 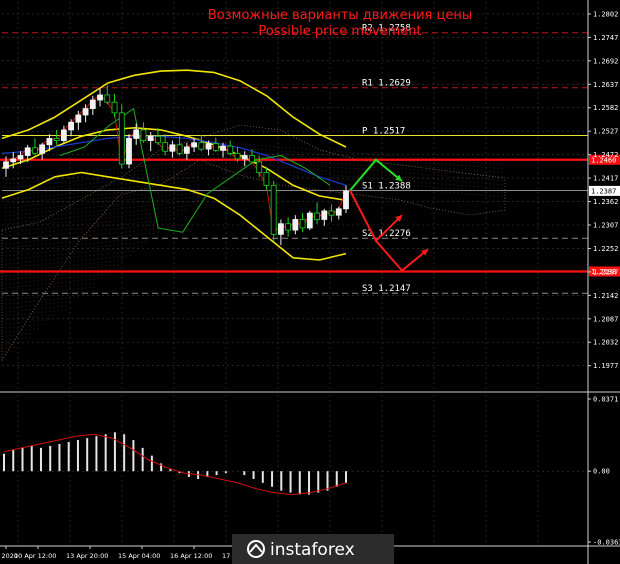 I want to click on pivot-label-r1: R1 1.2629, so click(x=386, y=84).